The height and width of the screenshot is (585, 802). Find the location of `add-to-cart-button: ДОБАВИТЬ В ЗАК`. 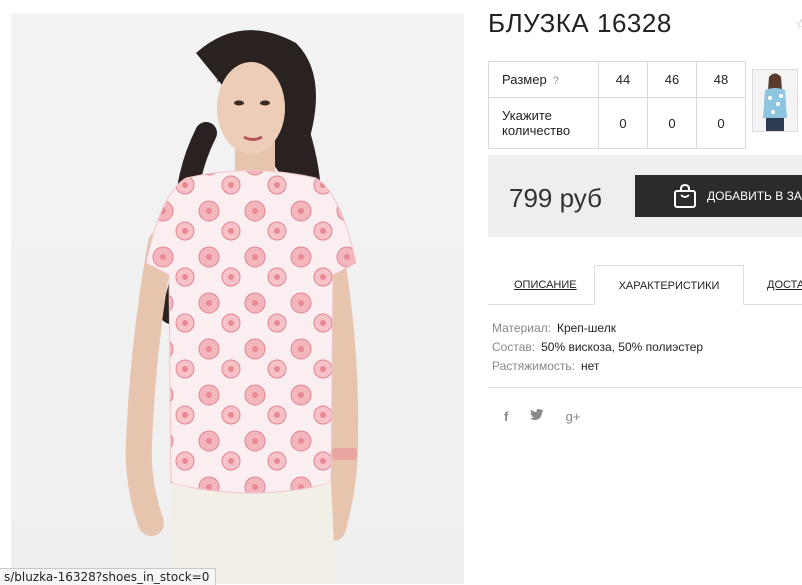

add-to-cart-button: ДОБАВИТЬ В ЗАК is located at coordinates (718, 196).